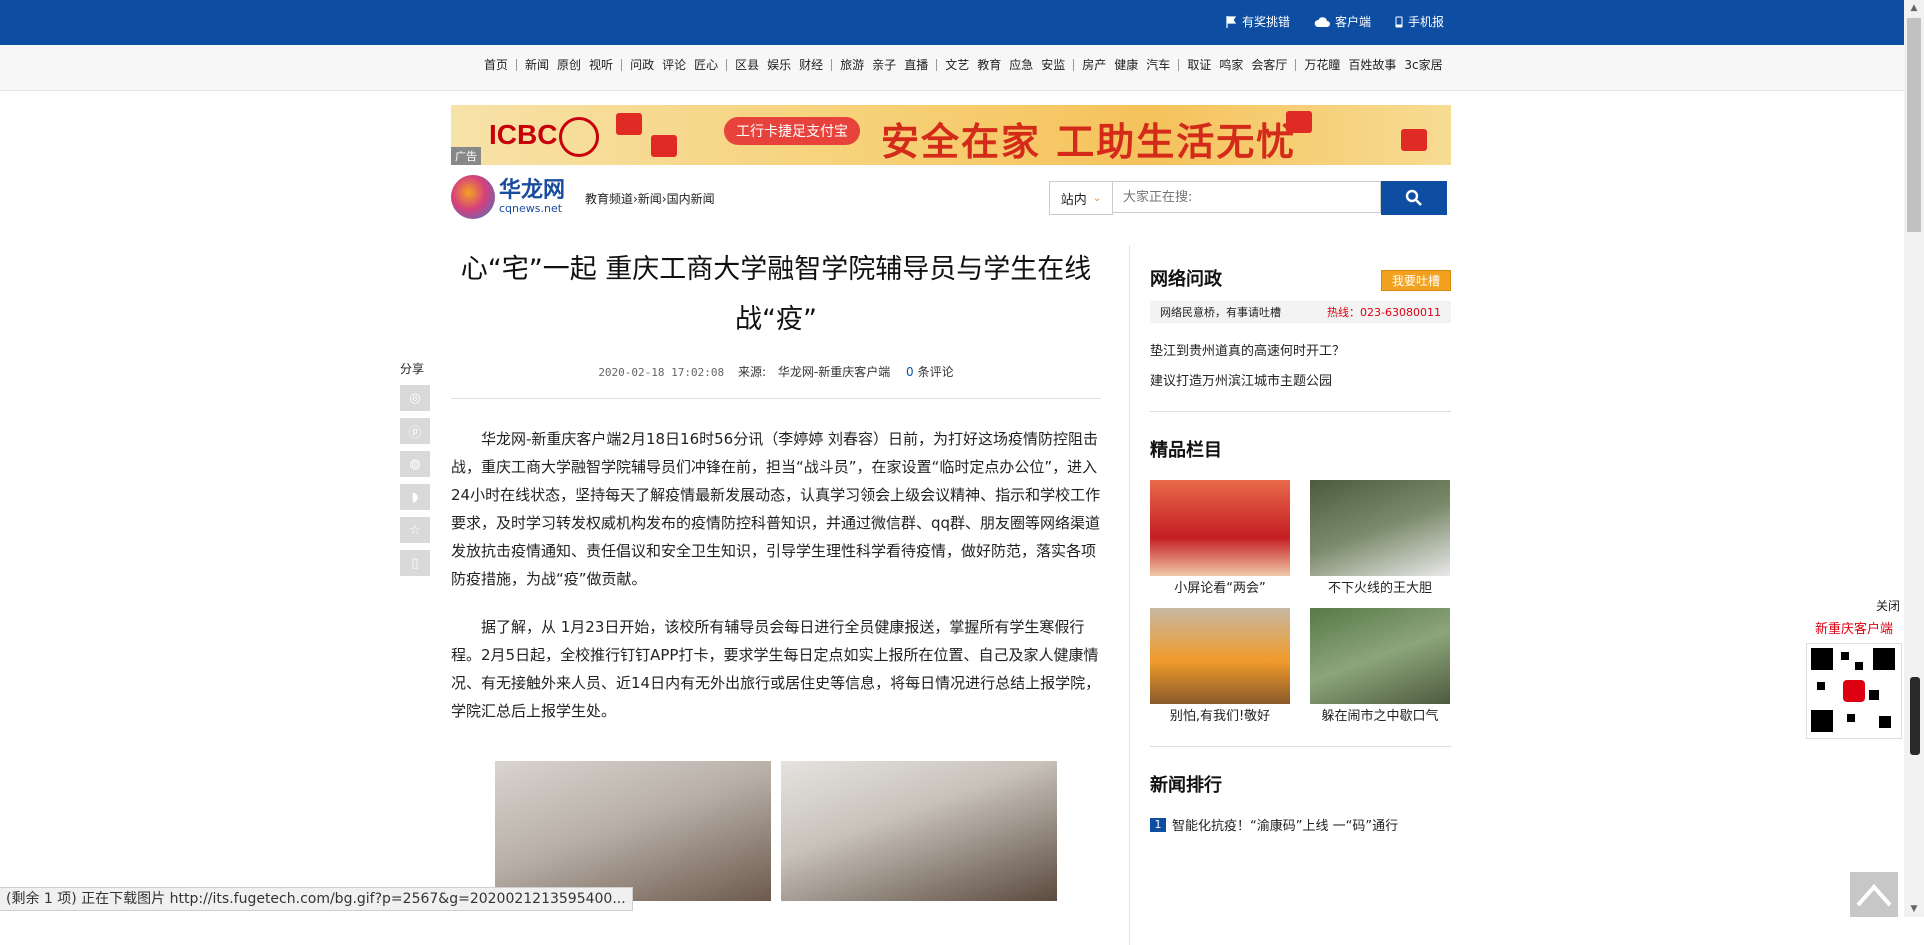 This screenshot has height=945, width=1924. Describe the element at coordinates (1199, 65) in the screenshot. I see `nav-item: 取证` at that location.